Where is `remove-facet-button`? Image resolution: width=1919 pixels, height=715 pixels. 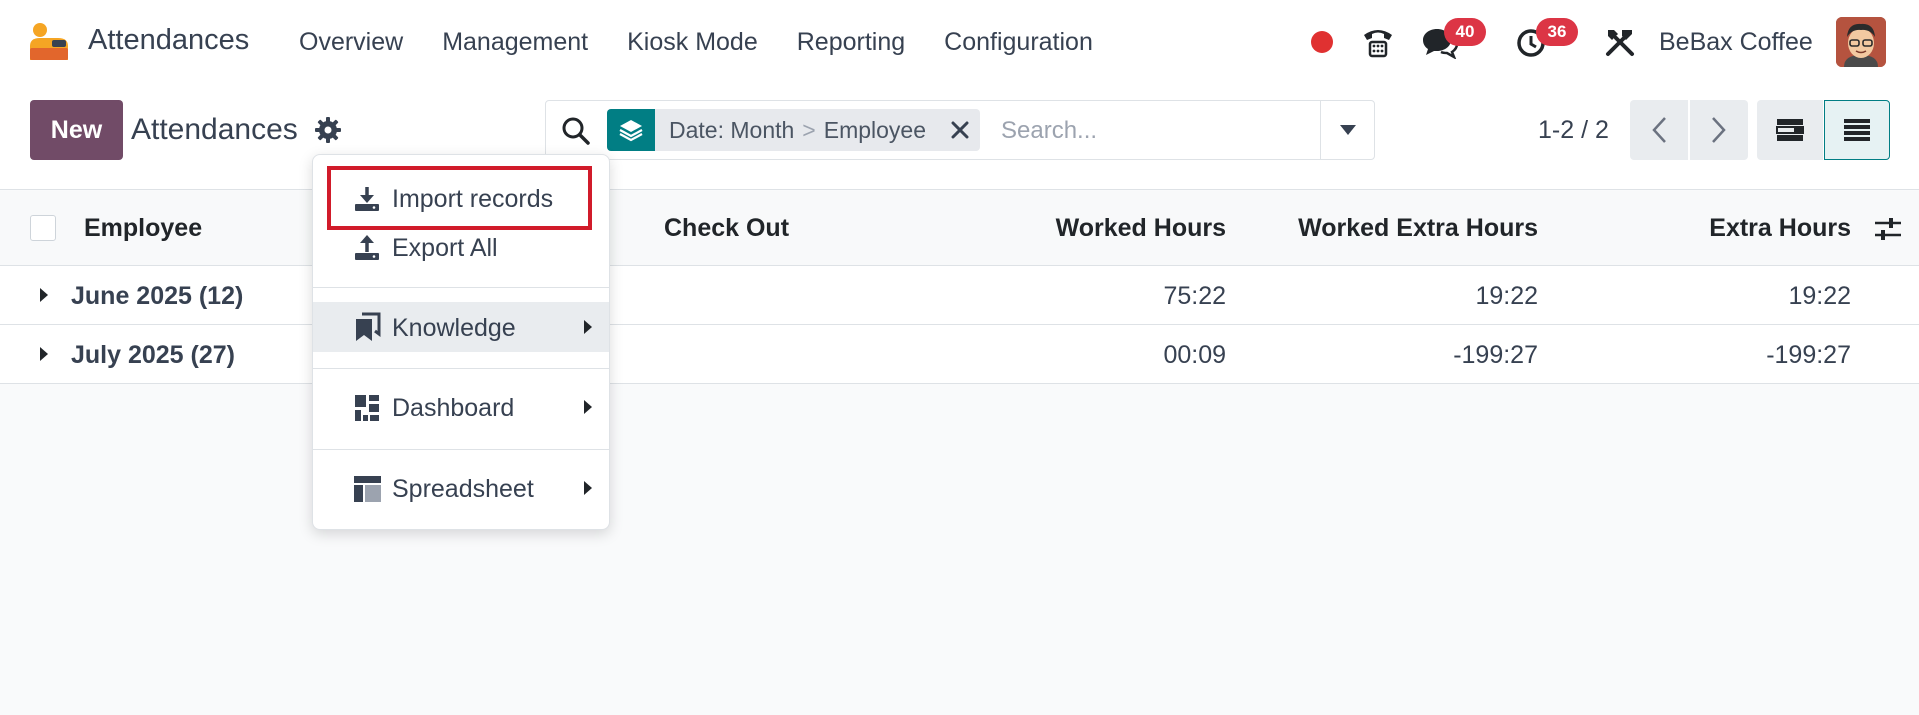 remove-facet-button is located at coordinates (960, 130).